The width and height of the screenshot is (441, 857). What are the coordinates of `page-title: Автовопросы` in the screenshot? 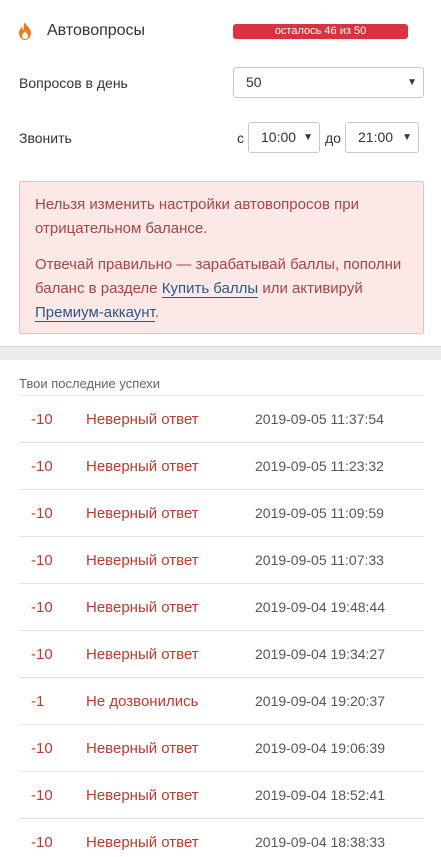 It's located at (96, 30).